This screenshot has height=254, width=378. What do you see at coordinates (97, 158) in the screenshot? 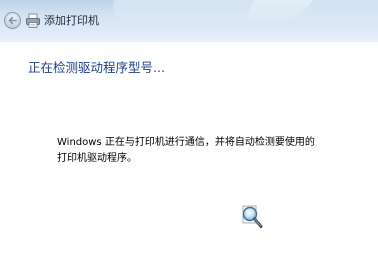
I see `status-message-line-2: 打印机驱动程序。` at bounding box center [97, 158].